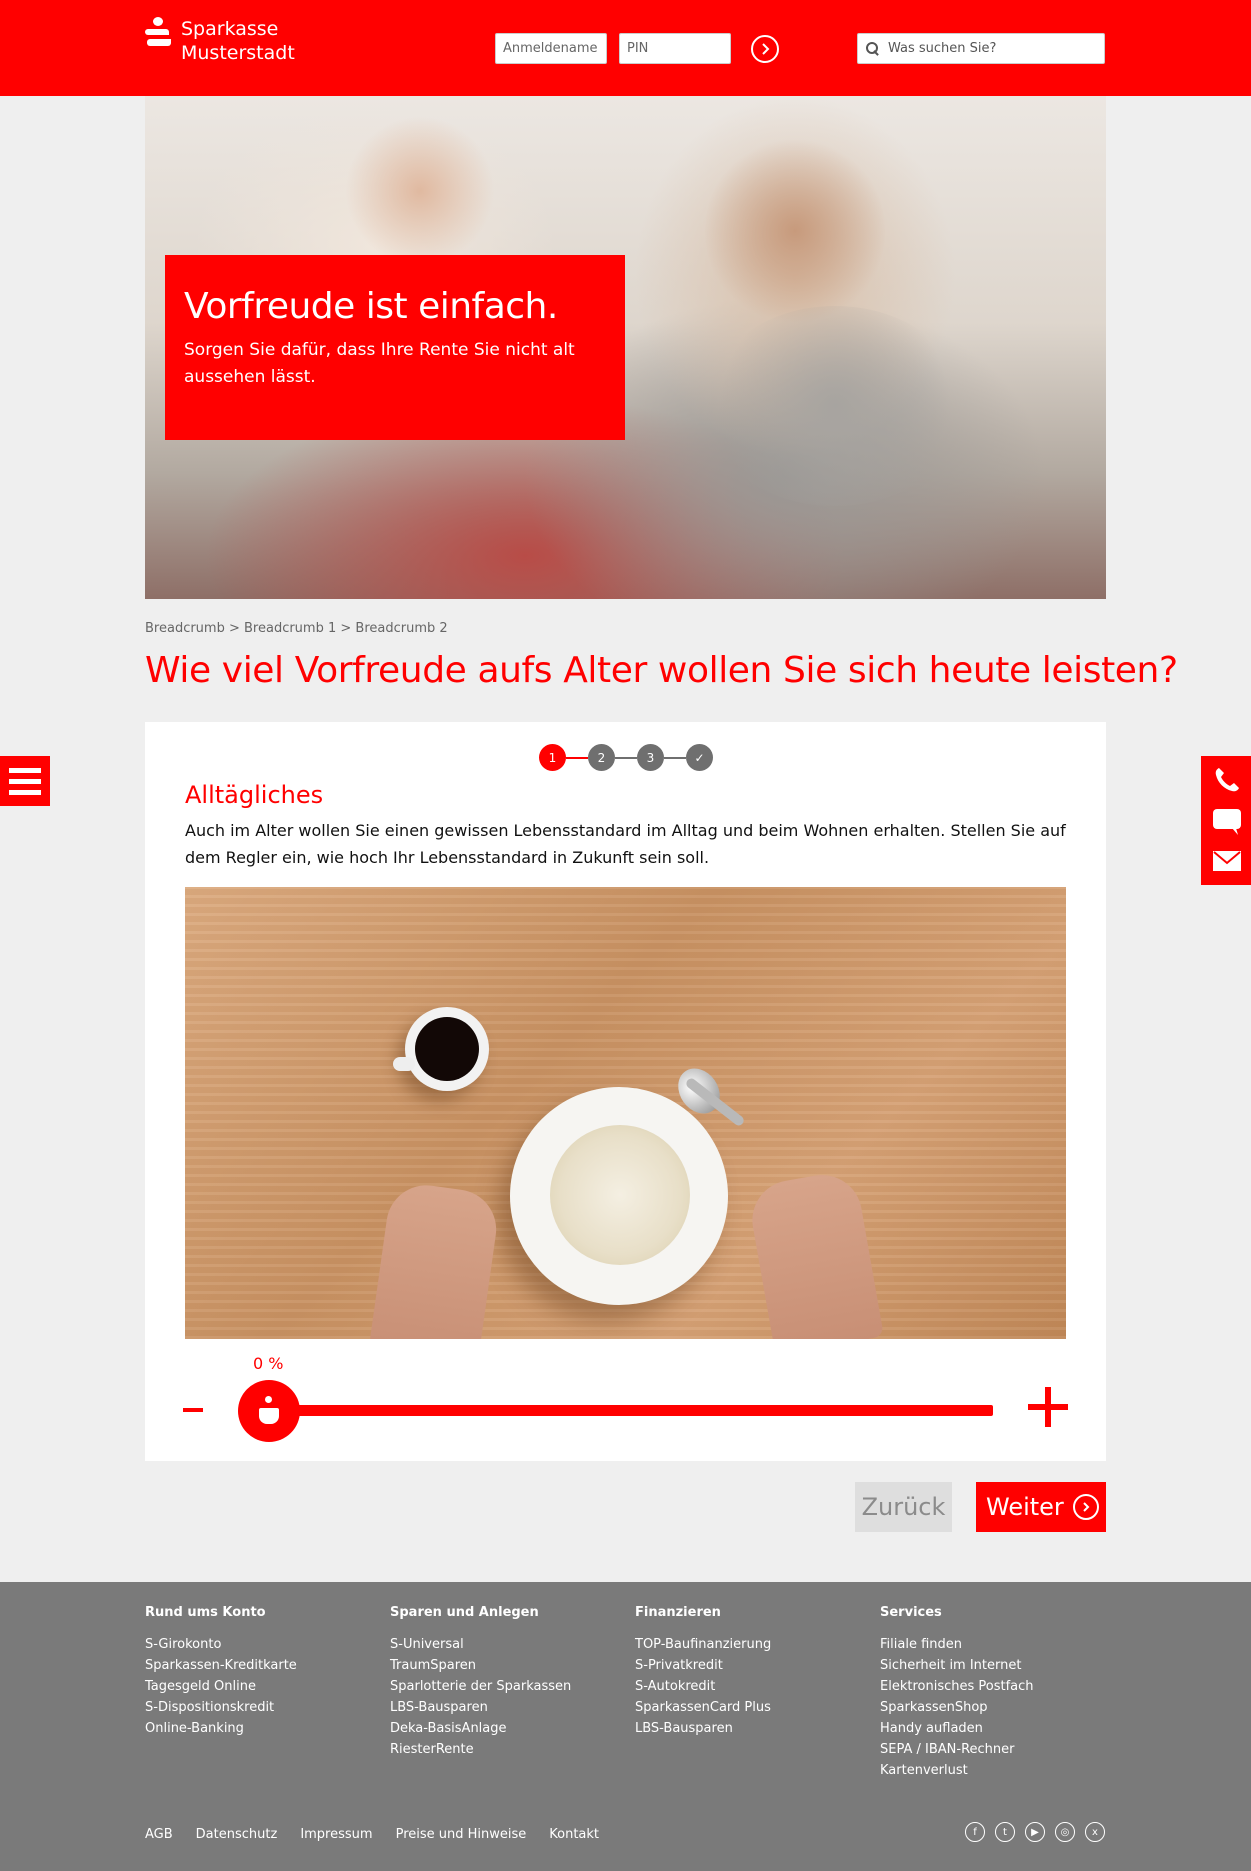  Describe the element at coordinates (296, 628) in the screenshot. I see `breadcrumb: Breadcrumb > Breadcrumb 1 > Breadcrumb 2` at that location.